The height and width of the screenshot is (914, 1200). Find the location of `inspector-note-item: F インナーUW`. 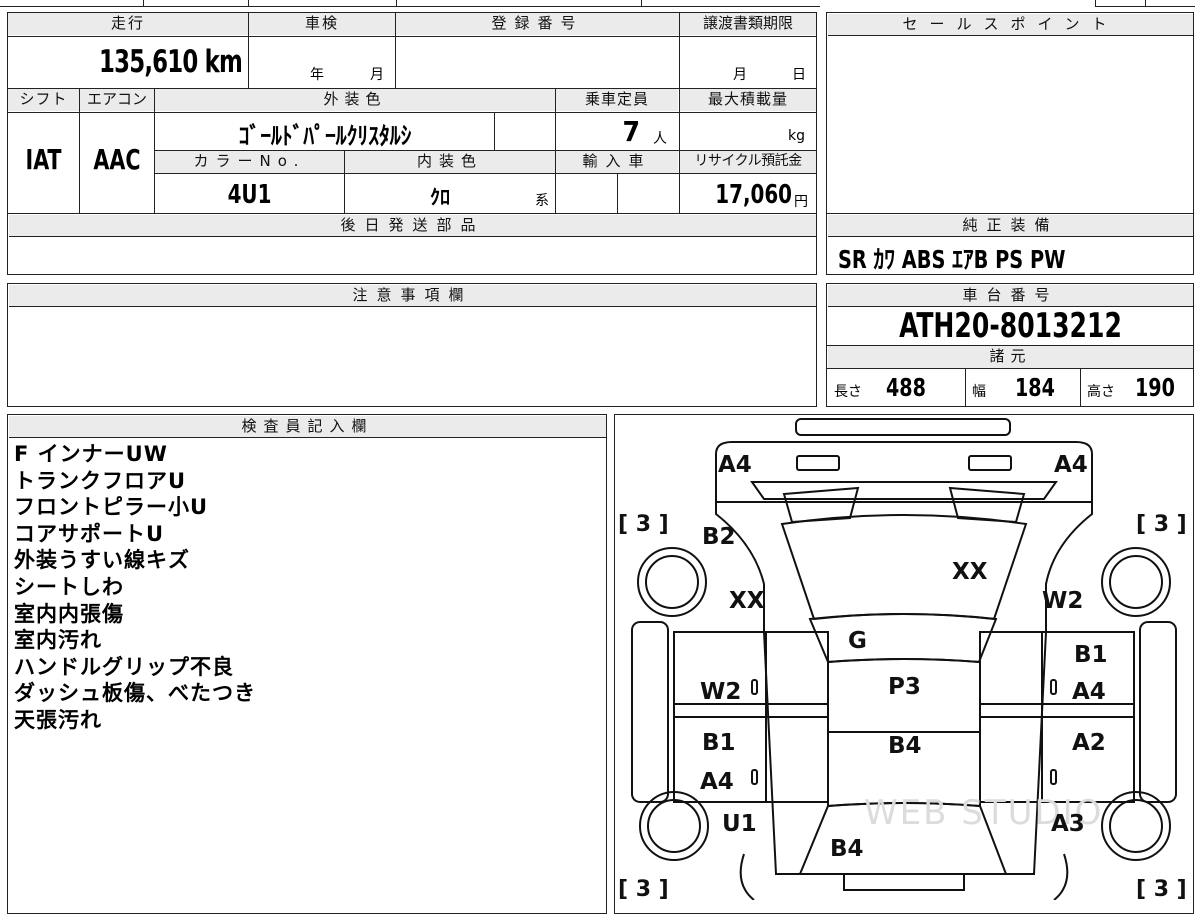

inspector-note-item: F インナーUW is located at coordinates (91, 454).